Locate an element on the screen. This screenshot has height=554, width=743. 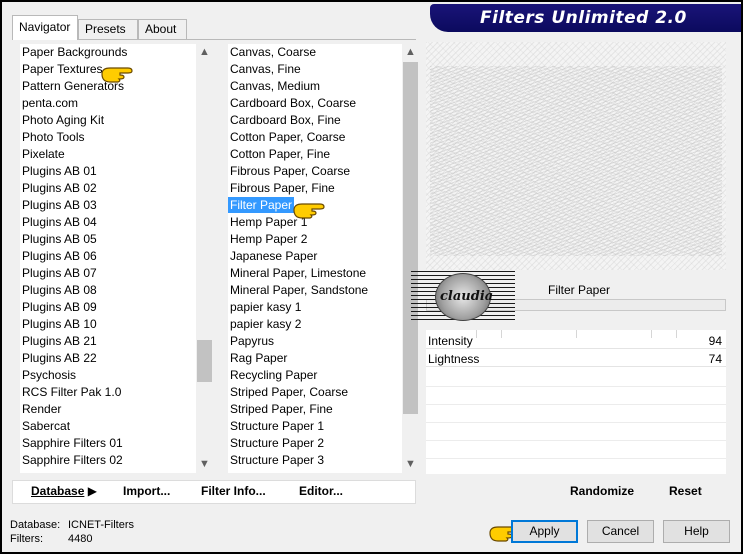
param-lightness: Lightness 74 is located at coordinates (576, 358).